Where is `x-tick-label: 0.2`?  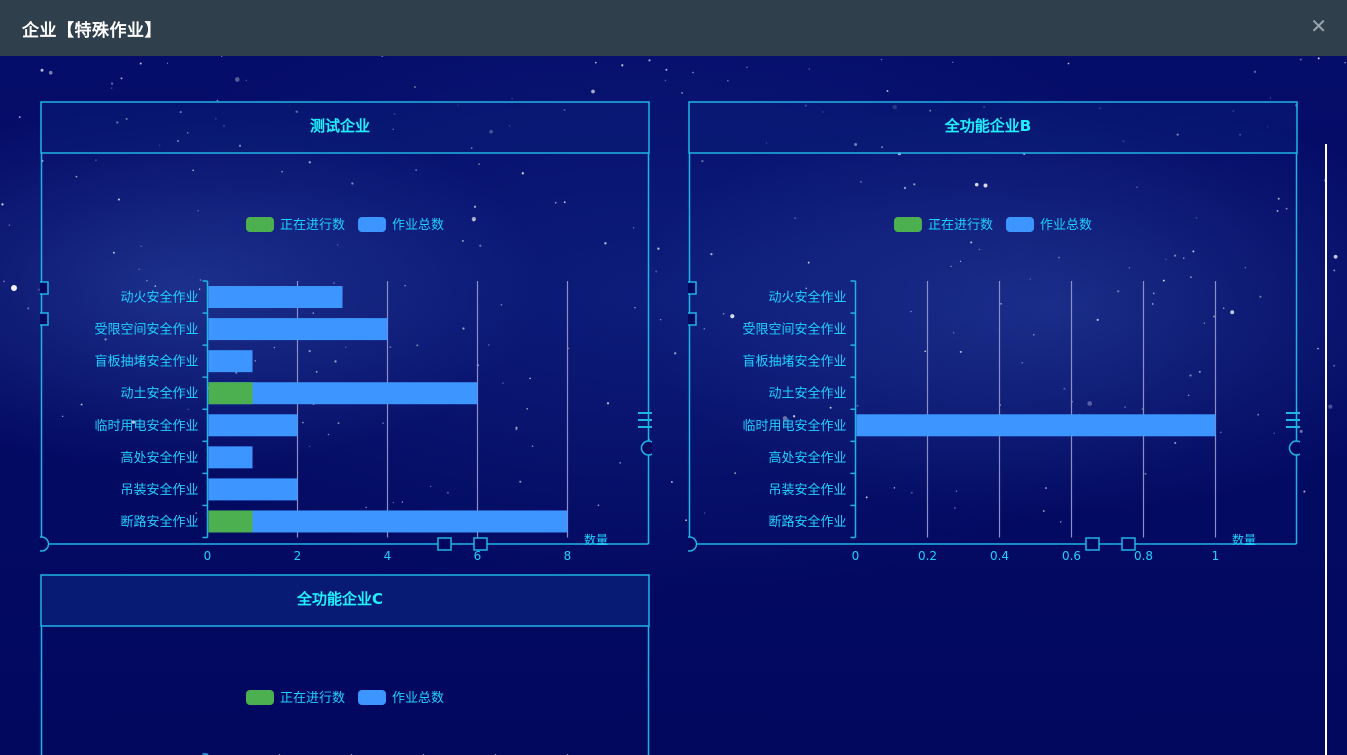
x-tick-label: 0.2 is located at coordinates (927, 555).